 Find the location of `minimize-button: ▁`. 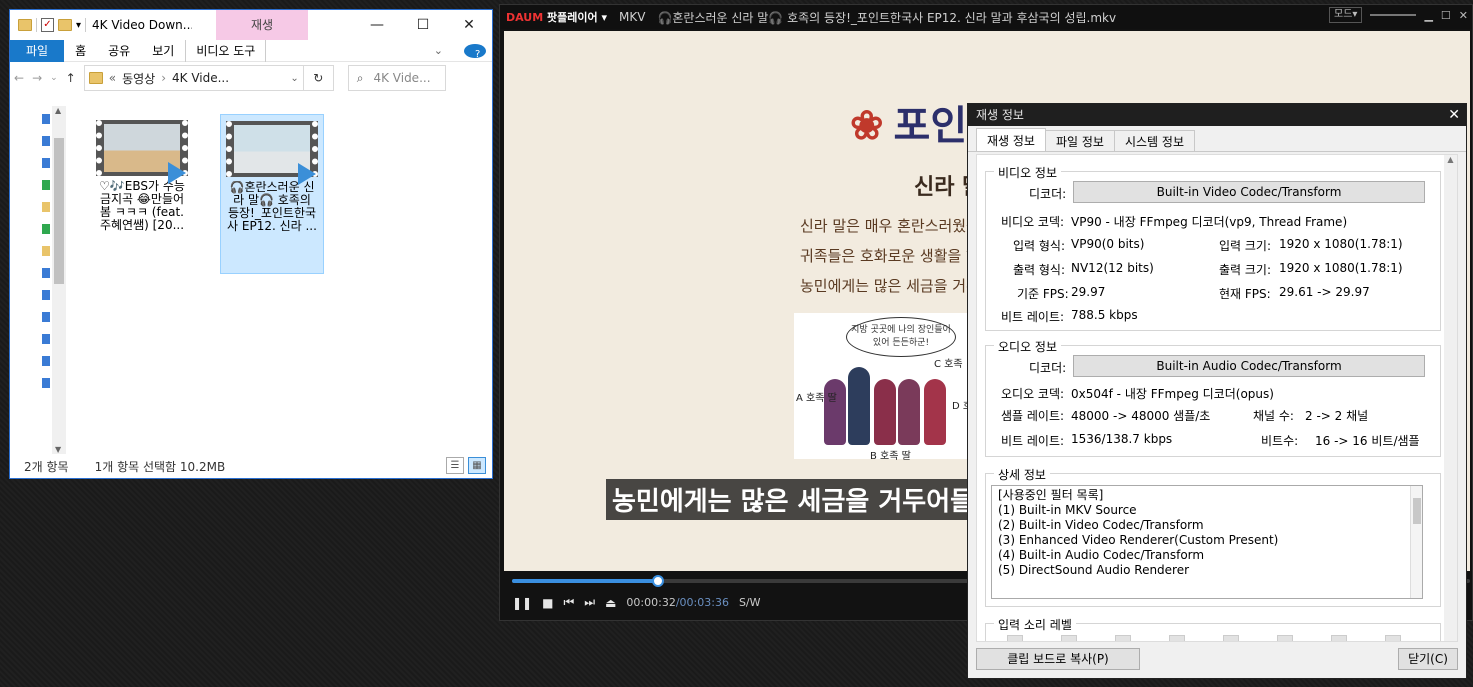

minimize-button: ▁ is located at coordinates (1428, 15).